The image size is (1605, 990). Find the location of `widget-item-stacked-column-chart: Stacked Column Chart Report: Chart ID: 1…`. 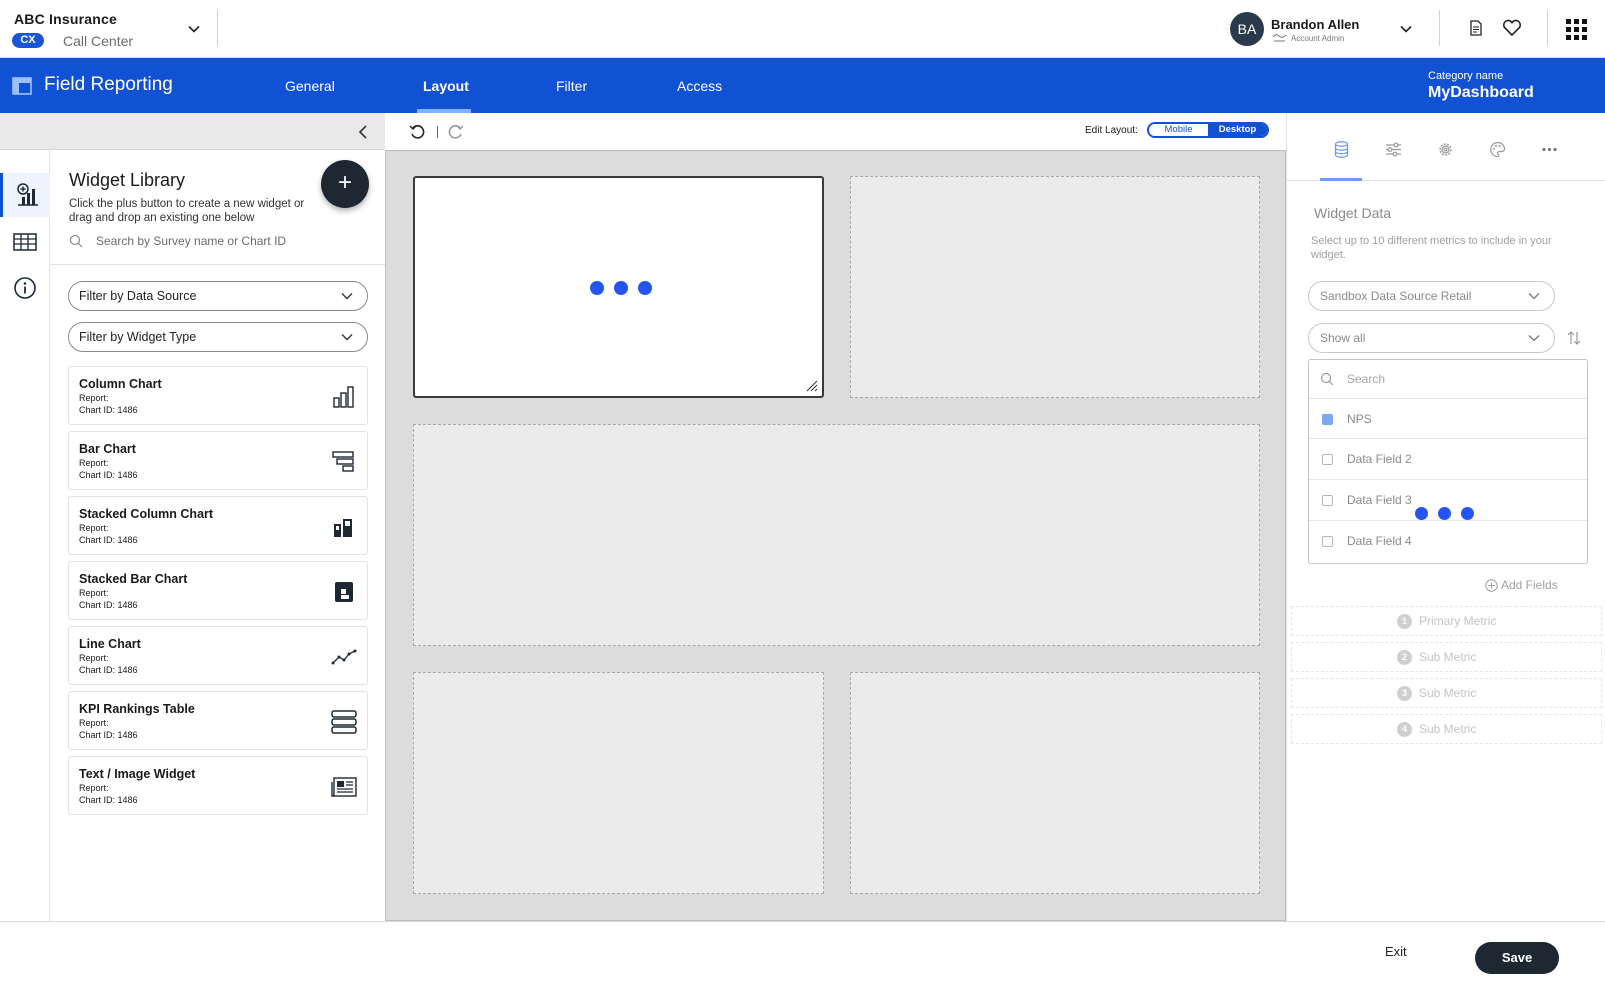

widget-item-stacked-column-chart: Stacked Column Chart Report: Chart ID: 1… is located at coordinates (218, 525).